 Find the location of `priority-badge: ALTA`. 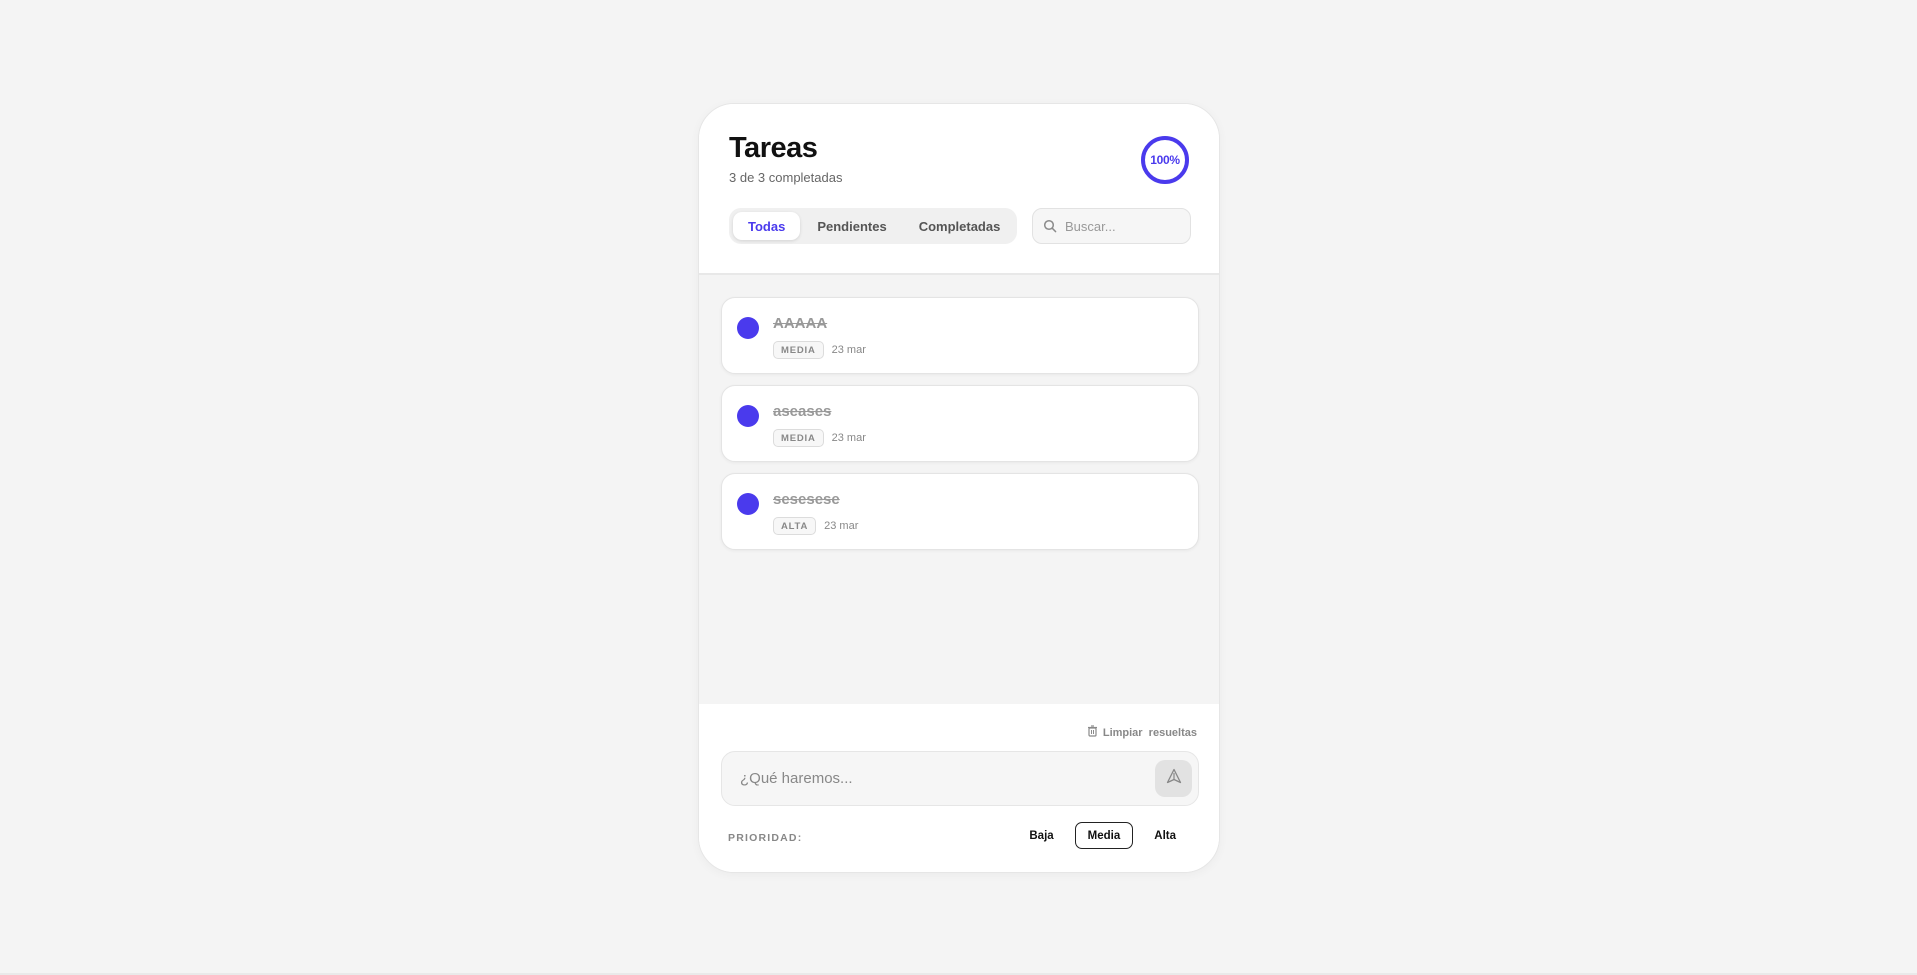

priority-badge: ALTA is located at coordinates (795, 526).